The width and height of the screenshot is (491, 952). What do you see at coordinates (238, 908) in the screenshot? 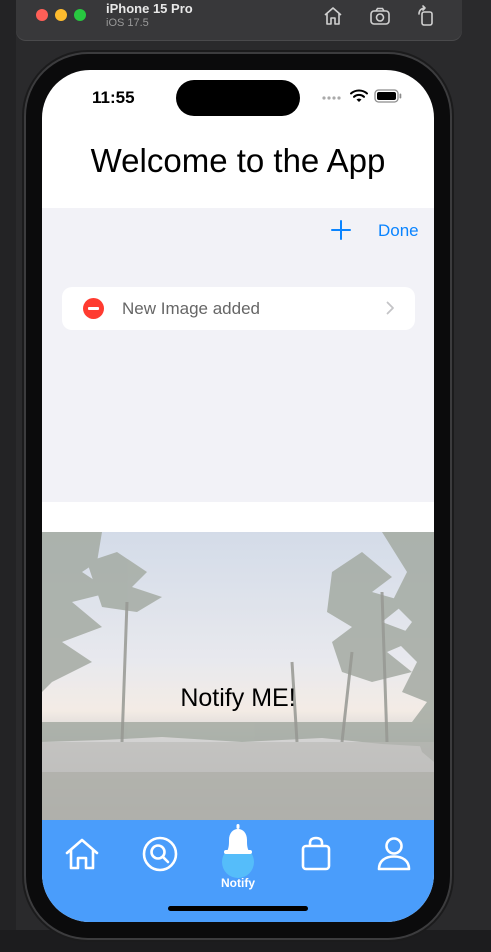
I see `home-indicator` at bounding box center [238, 908].